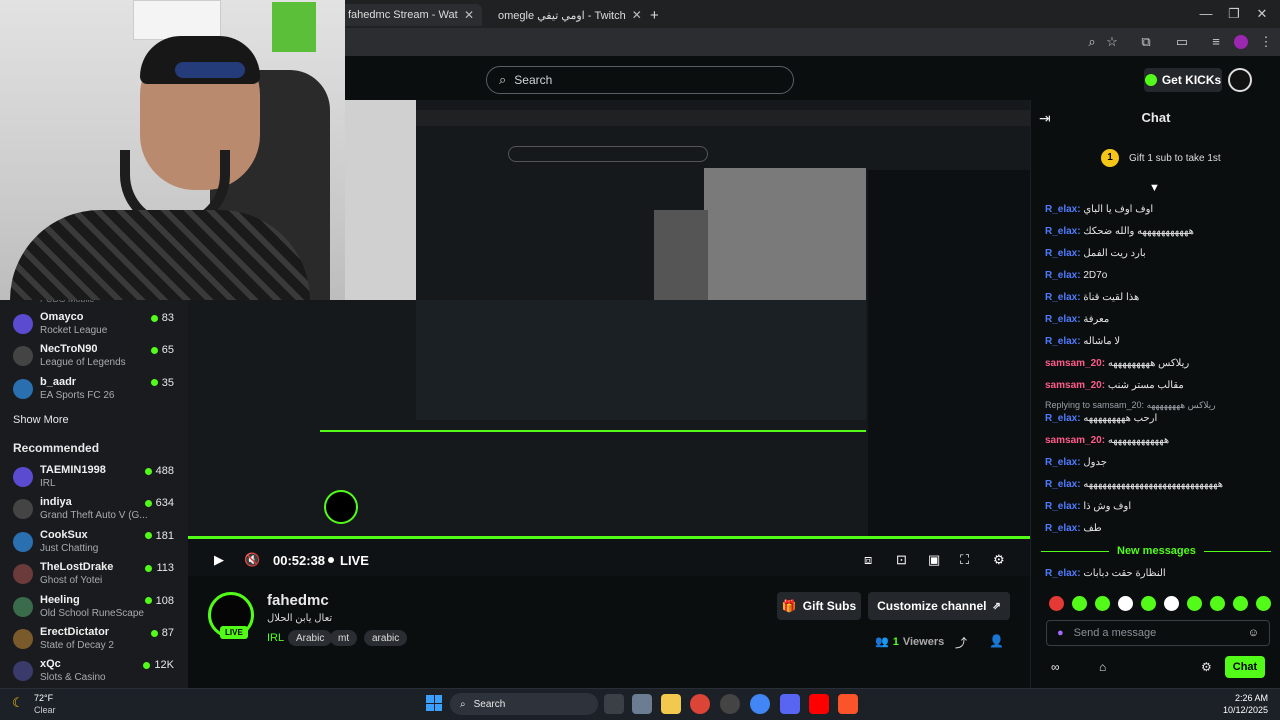 This screenshot has height=720, width=1280. What do you see at coordinates (654, 15) in the screenshot?
I see `new-tab-button: +` at bounding box center [654, 15].